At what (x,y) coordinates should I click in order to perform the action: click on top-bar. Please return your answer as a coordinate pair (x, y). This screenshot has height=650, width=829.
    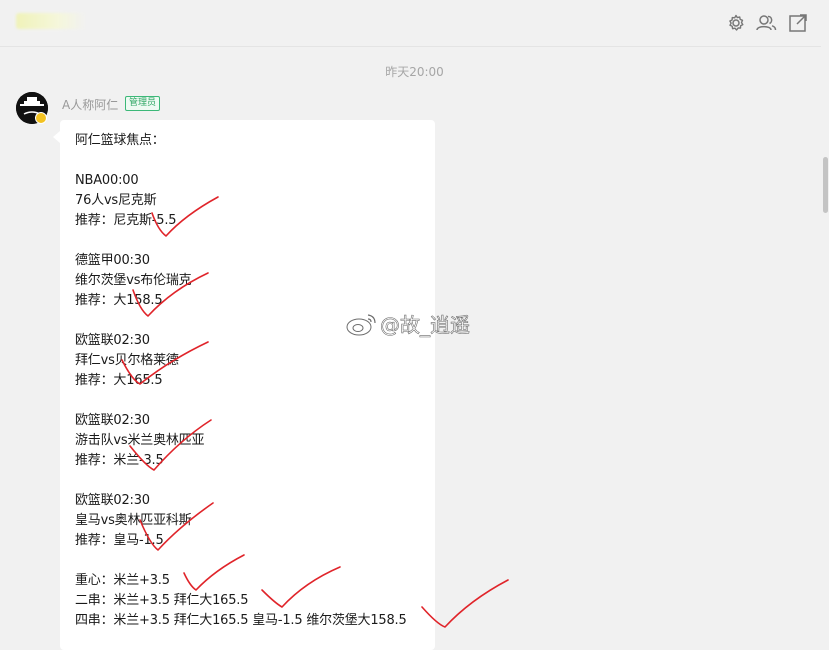
    Looking at the image, I should click on (414, 23).